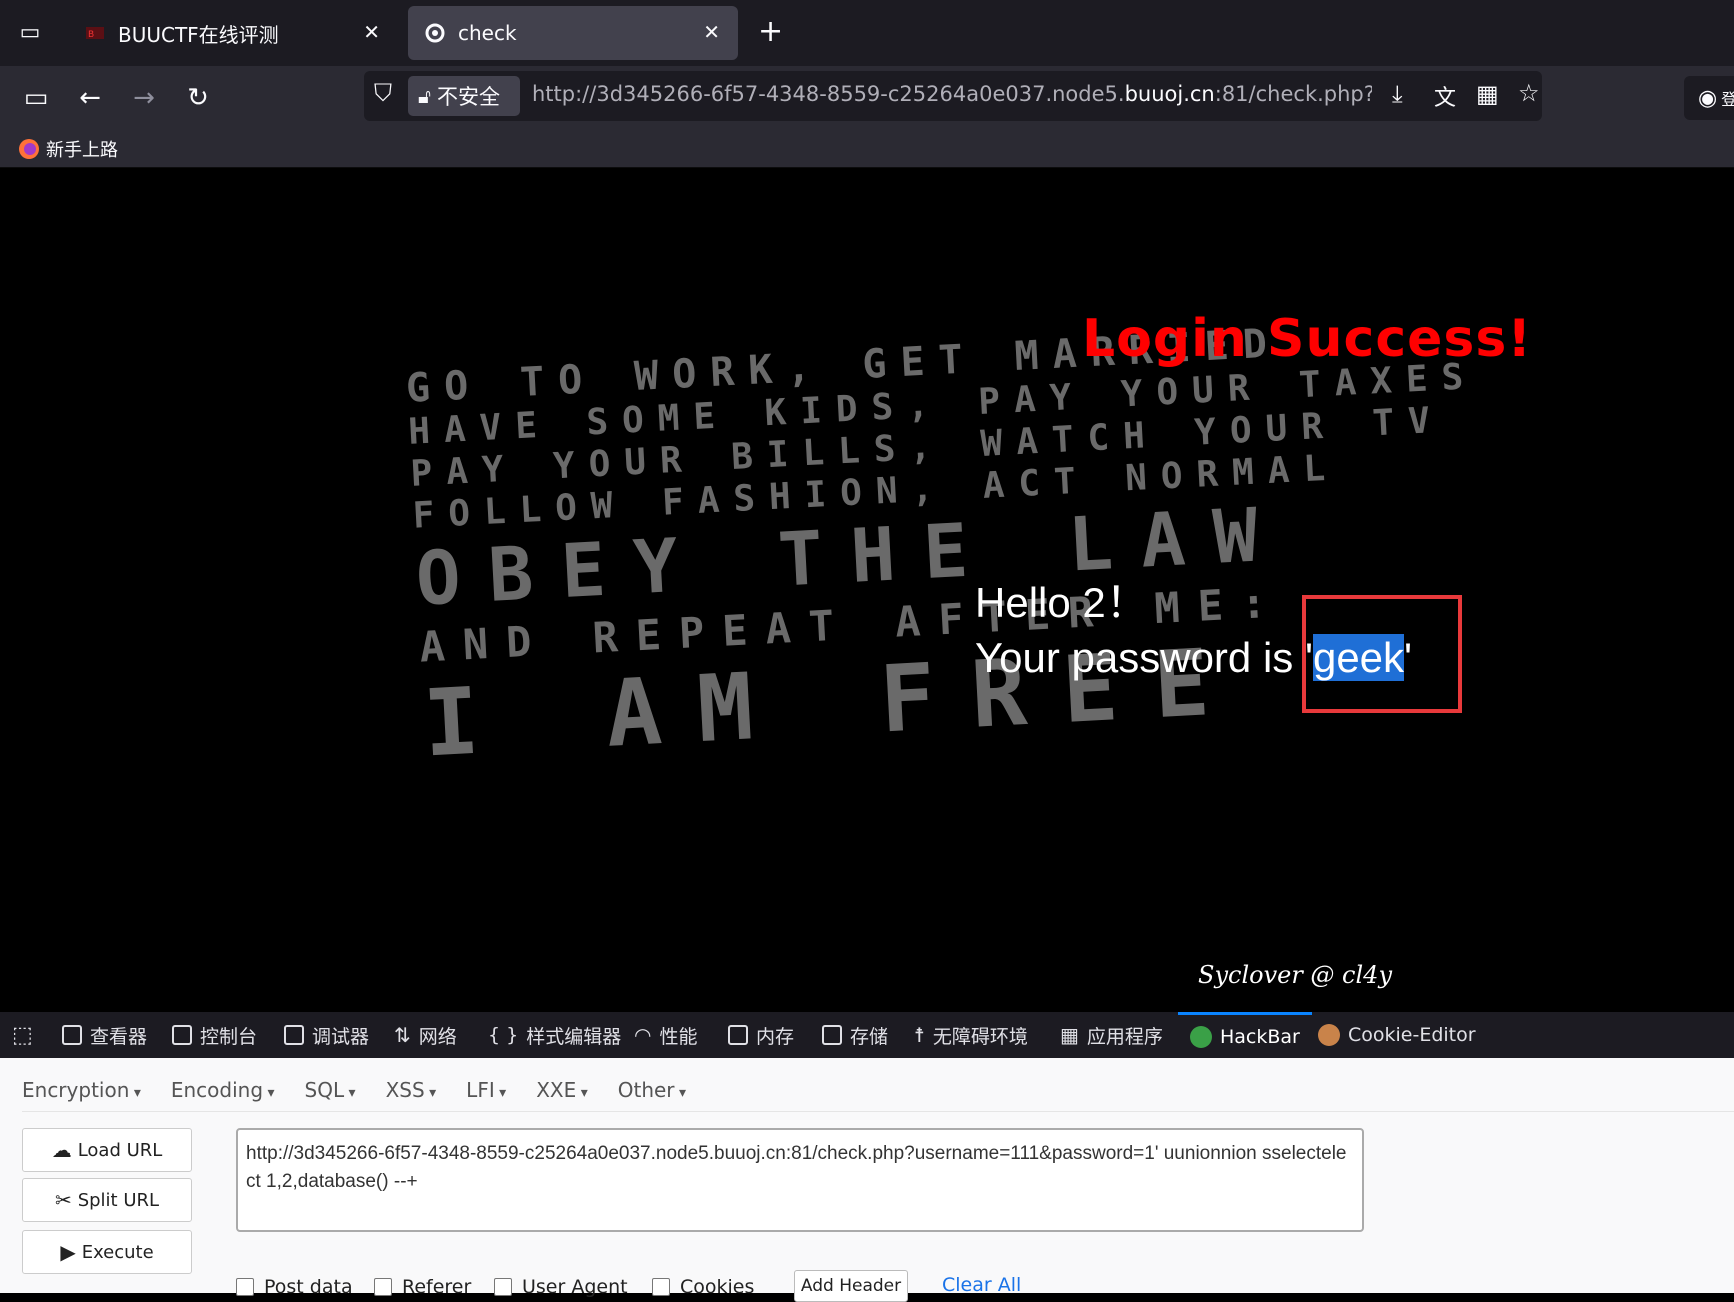 The height and width of the screenshot is (1302, 1734). I want to click on firefox-icon, so click(29, 149).